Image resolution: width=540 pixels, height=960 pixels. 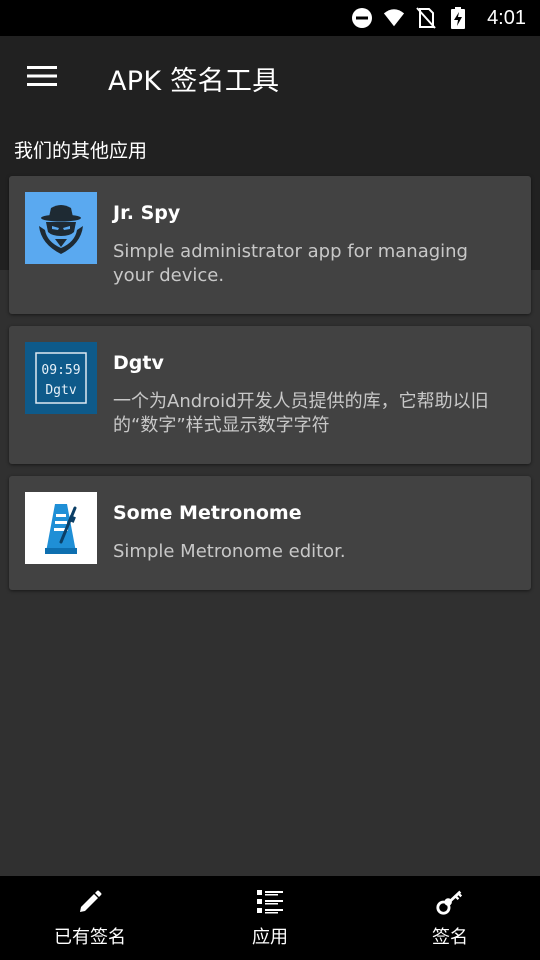 What do you see at coordinates (506, 17) in the screenshot?
I see `status-time: 4:01` at bounding box center [506, 17].